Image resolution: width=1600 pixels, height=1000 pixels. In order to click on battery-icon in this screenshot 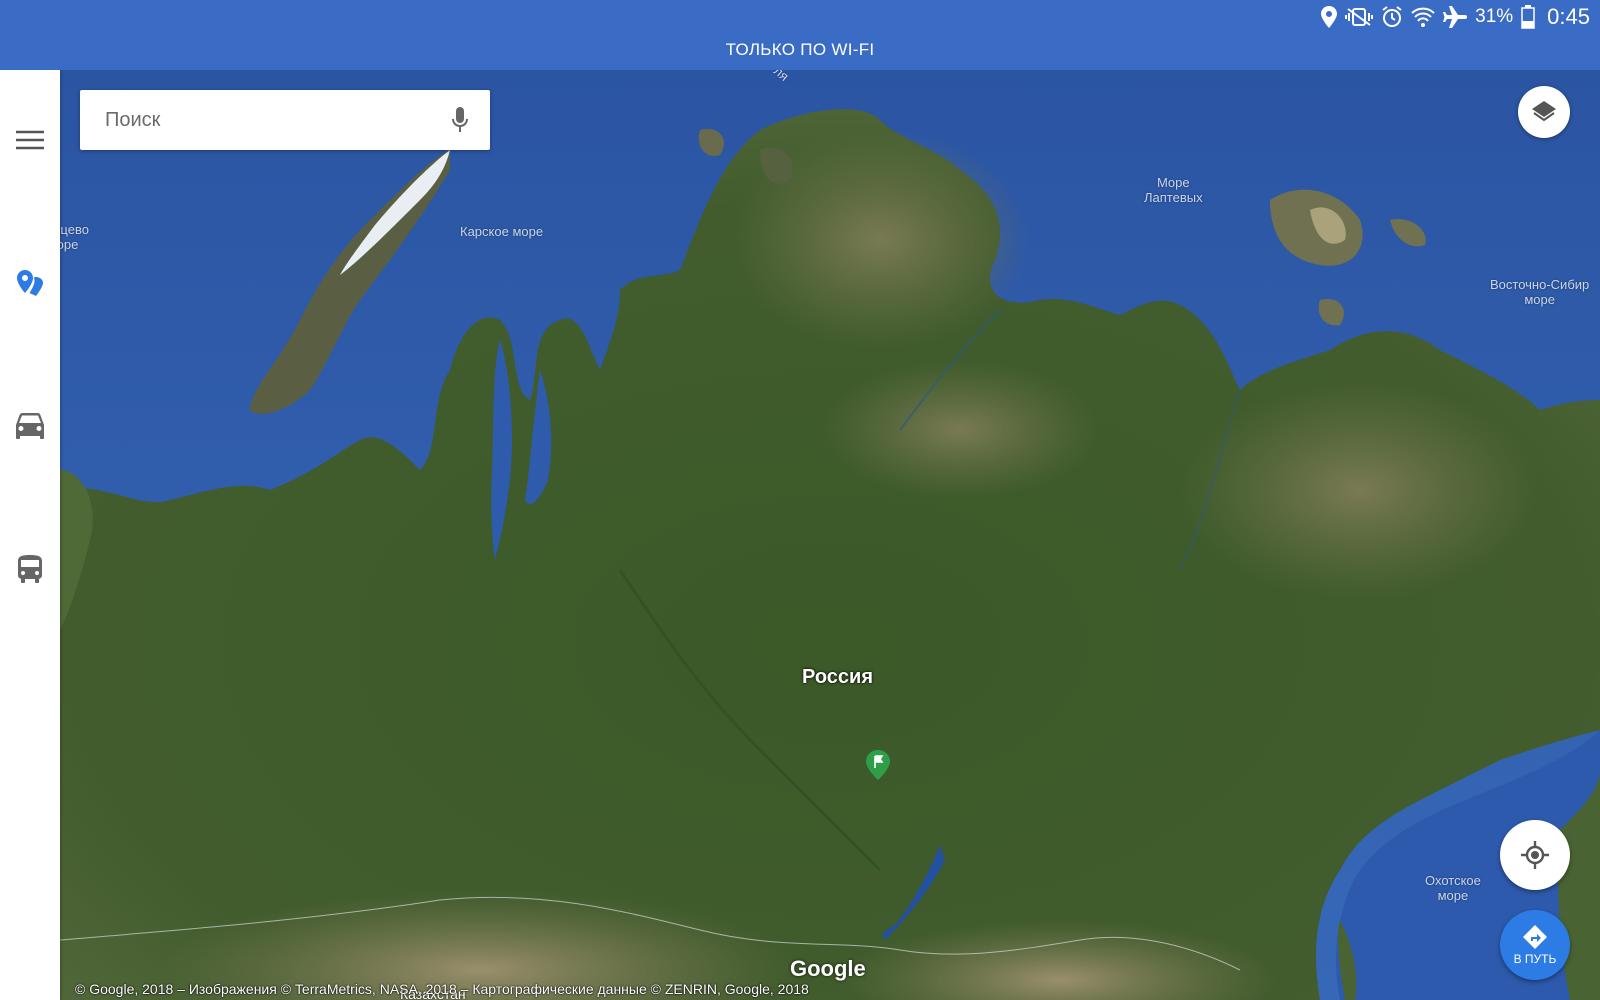, I will do `click(1528, 17)`.